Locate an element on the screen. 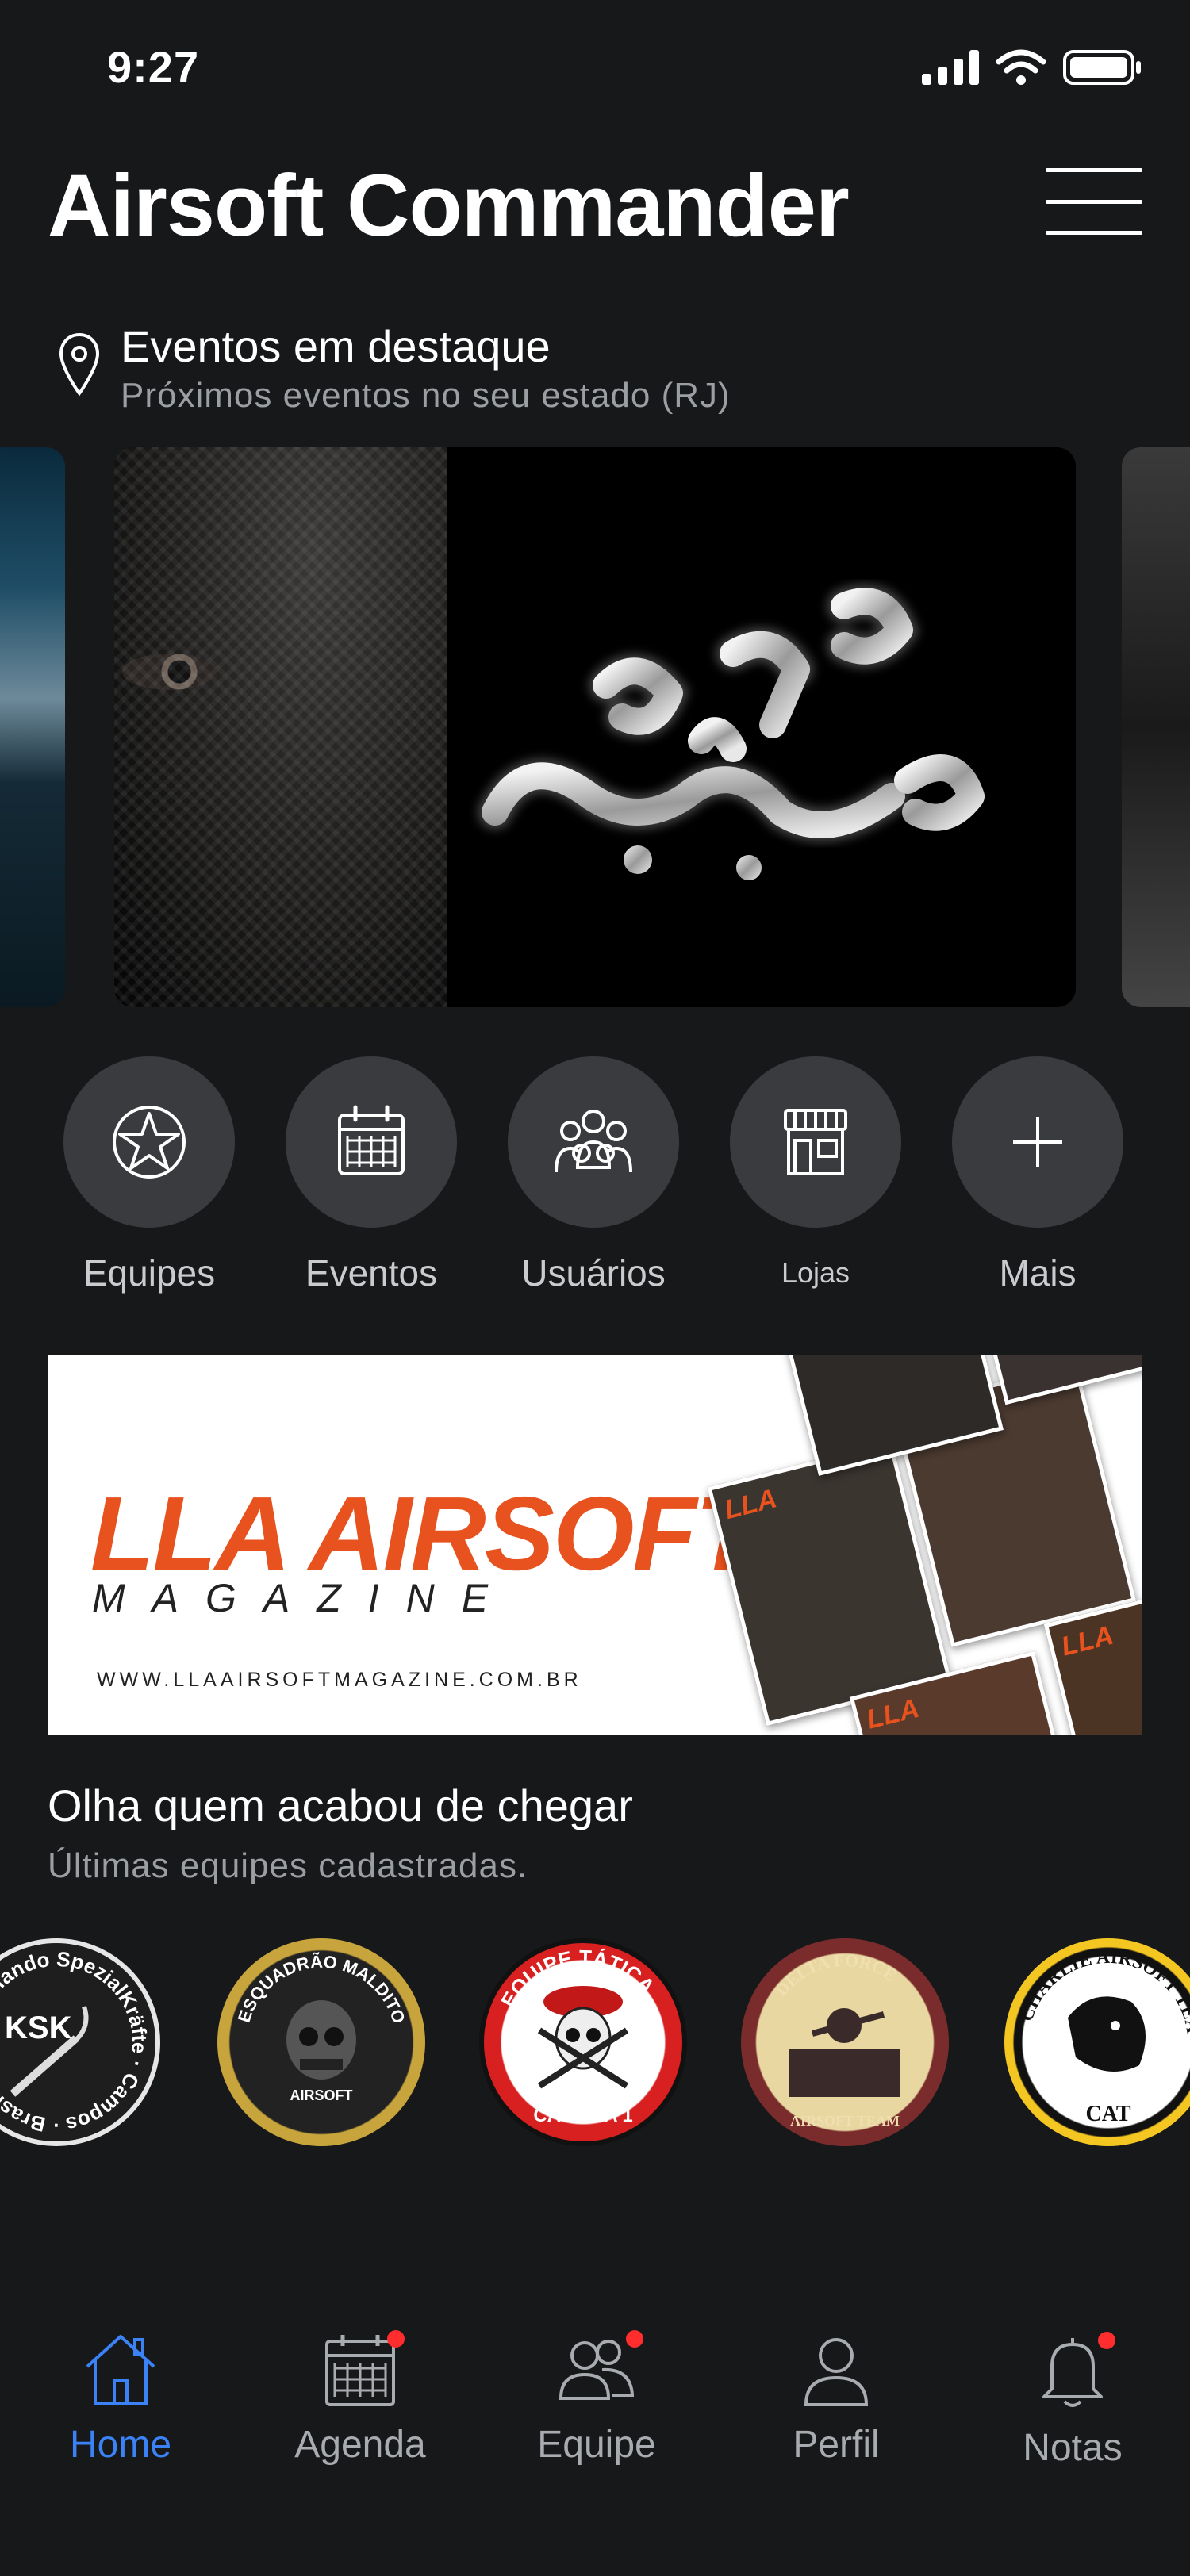 The height and width of the screenshot is (2576, 1190). featured-subtitle: Próximos eventos no seu estado (RJ) is located at coordinates (426, 396).